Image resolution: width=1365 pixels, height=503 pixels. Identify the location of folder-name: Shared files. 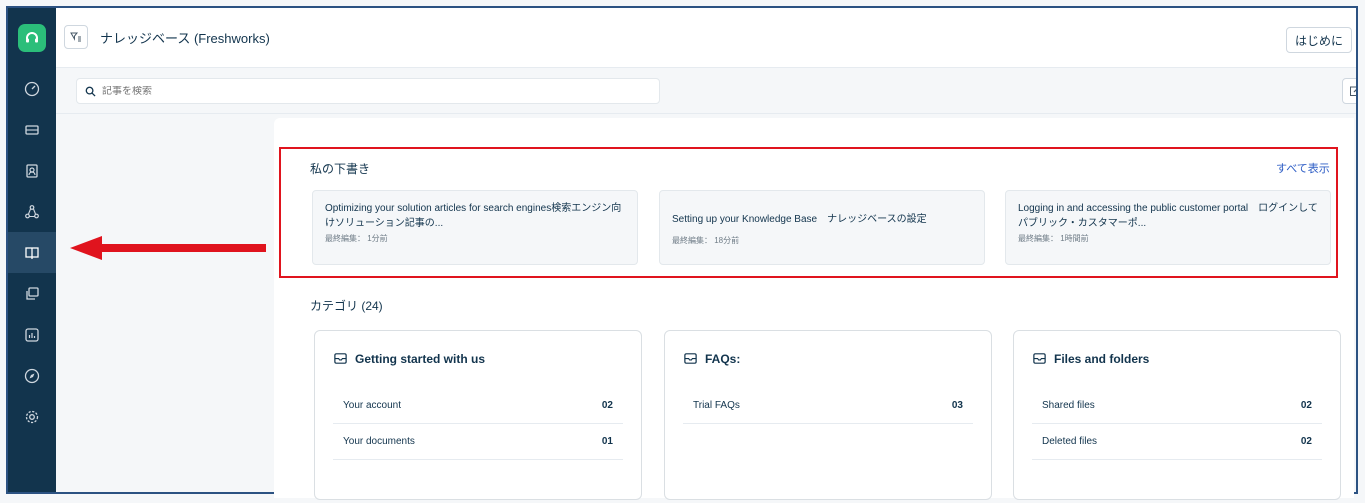
(1068, 405).